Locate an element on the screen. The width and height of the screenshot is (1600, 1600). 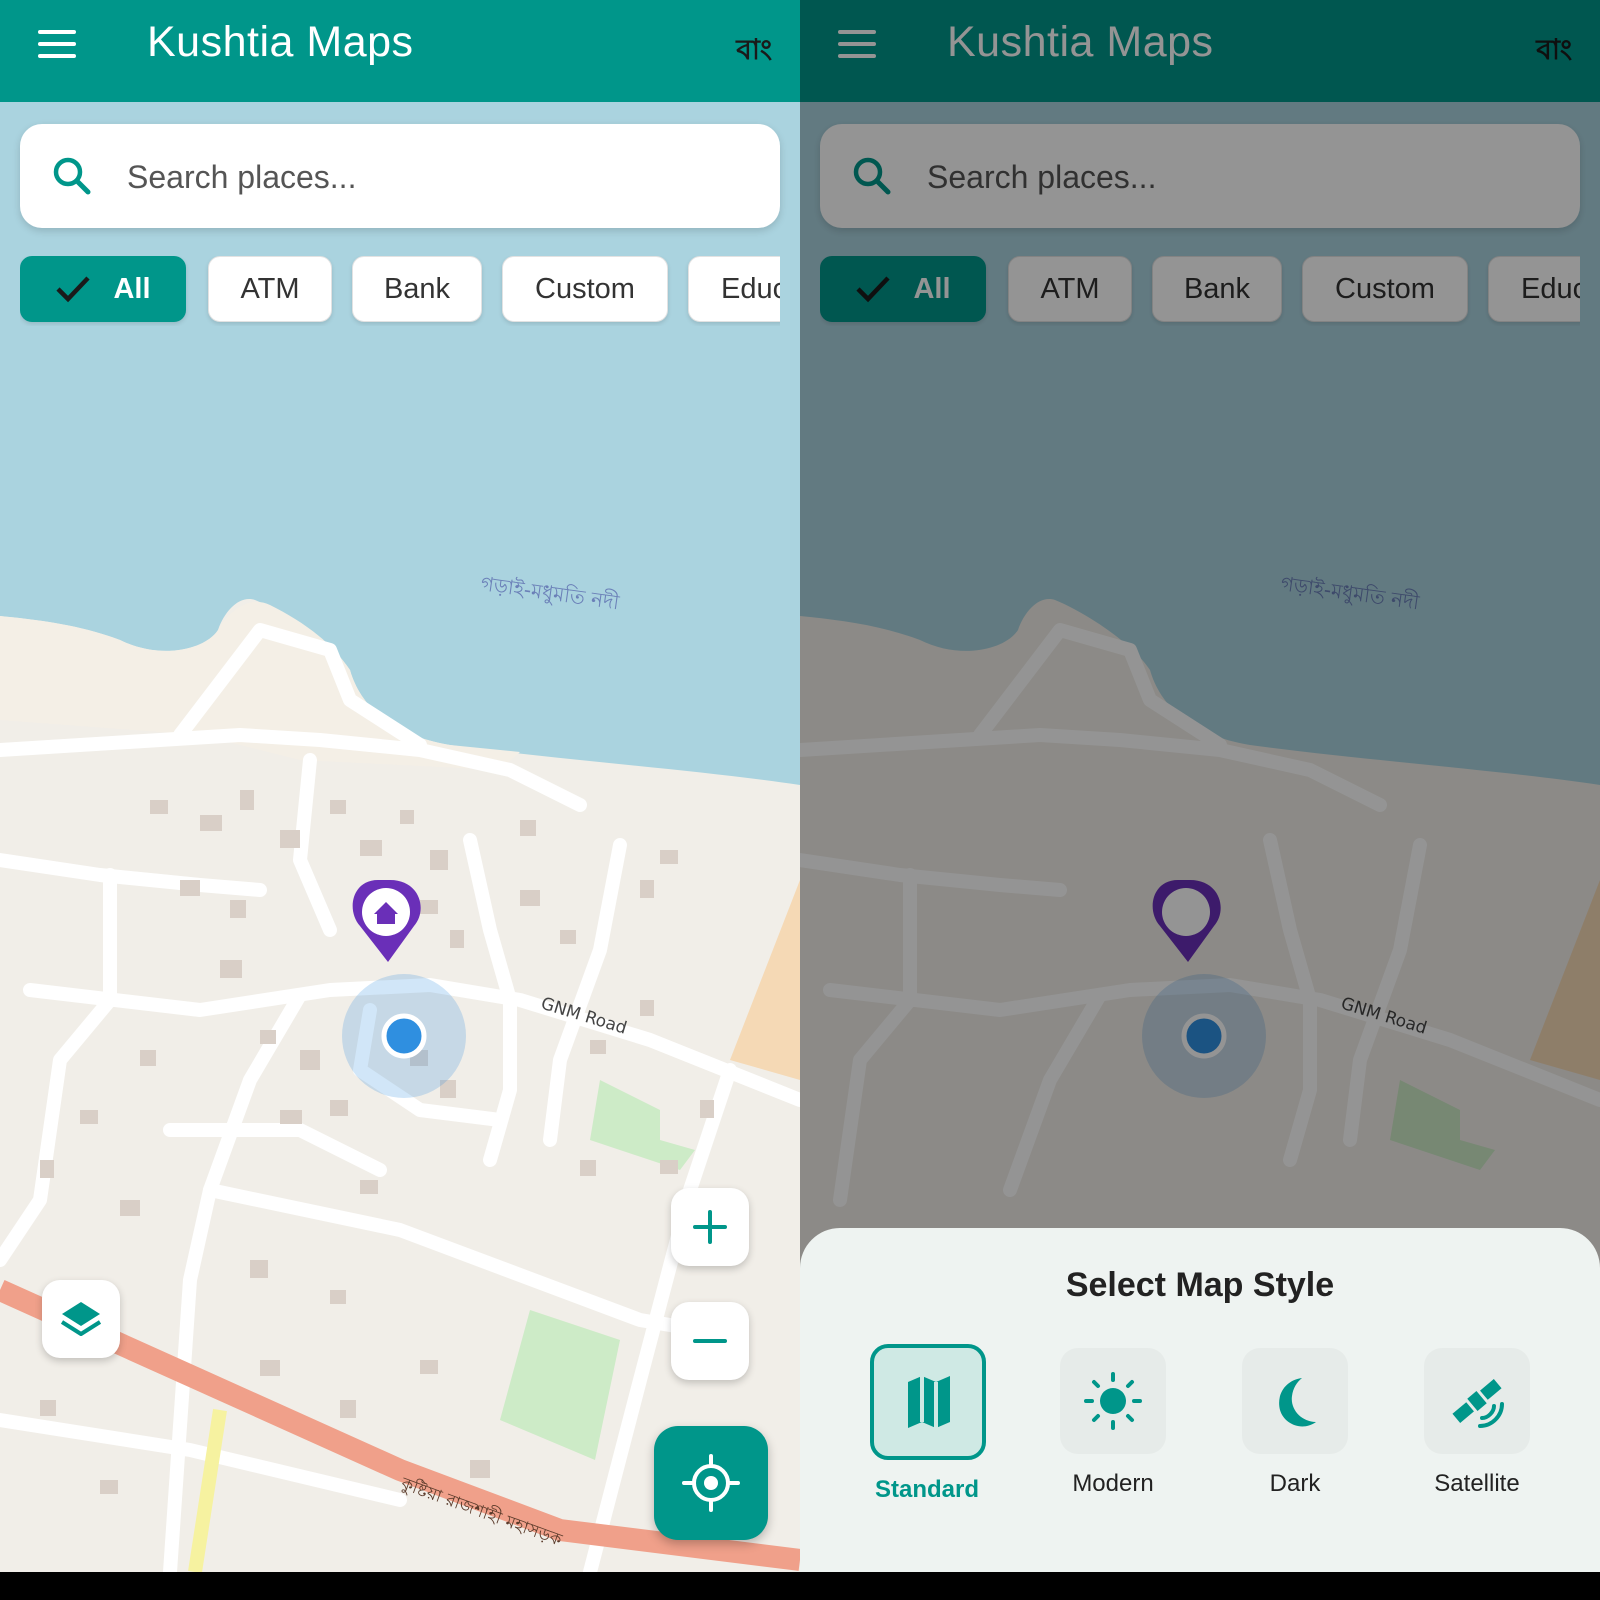
plus-icon is located at coordinates (710, 1227).